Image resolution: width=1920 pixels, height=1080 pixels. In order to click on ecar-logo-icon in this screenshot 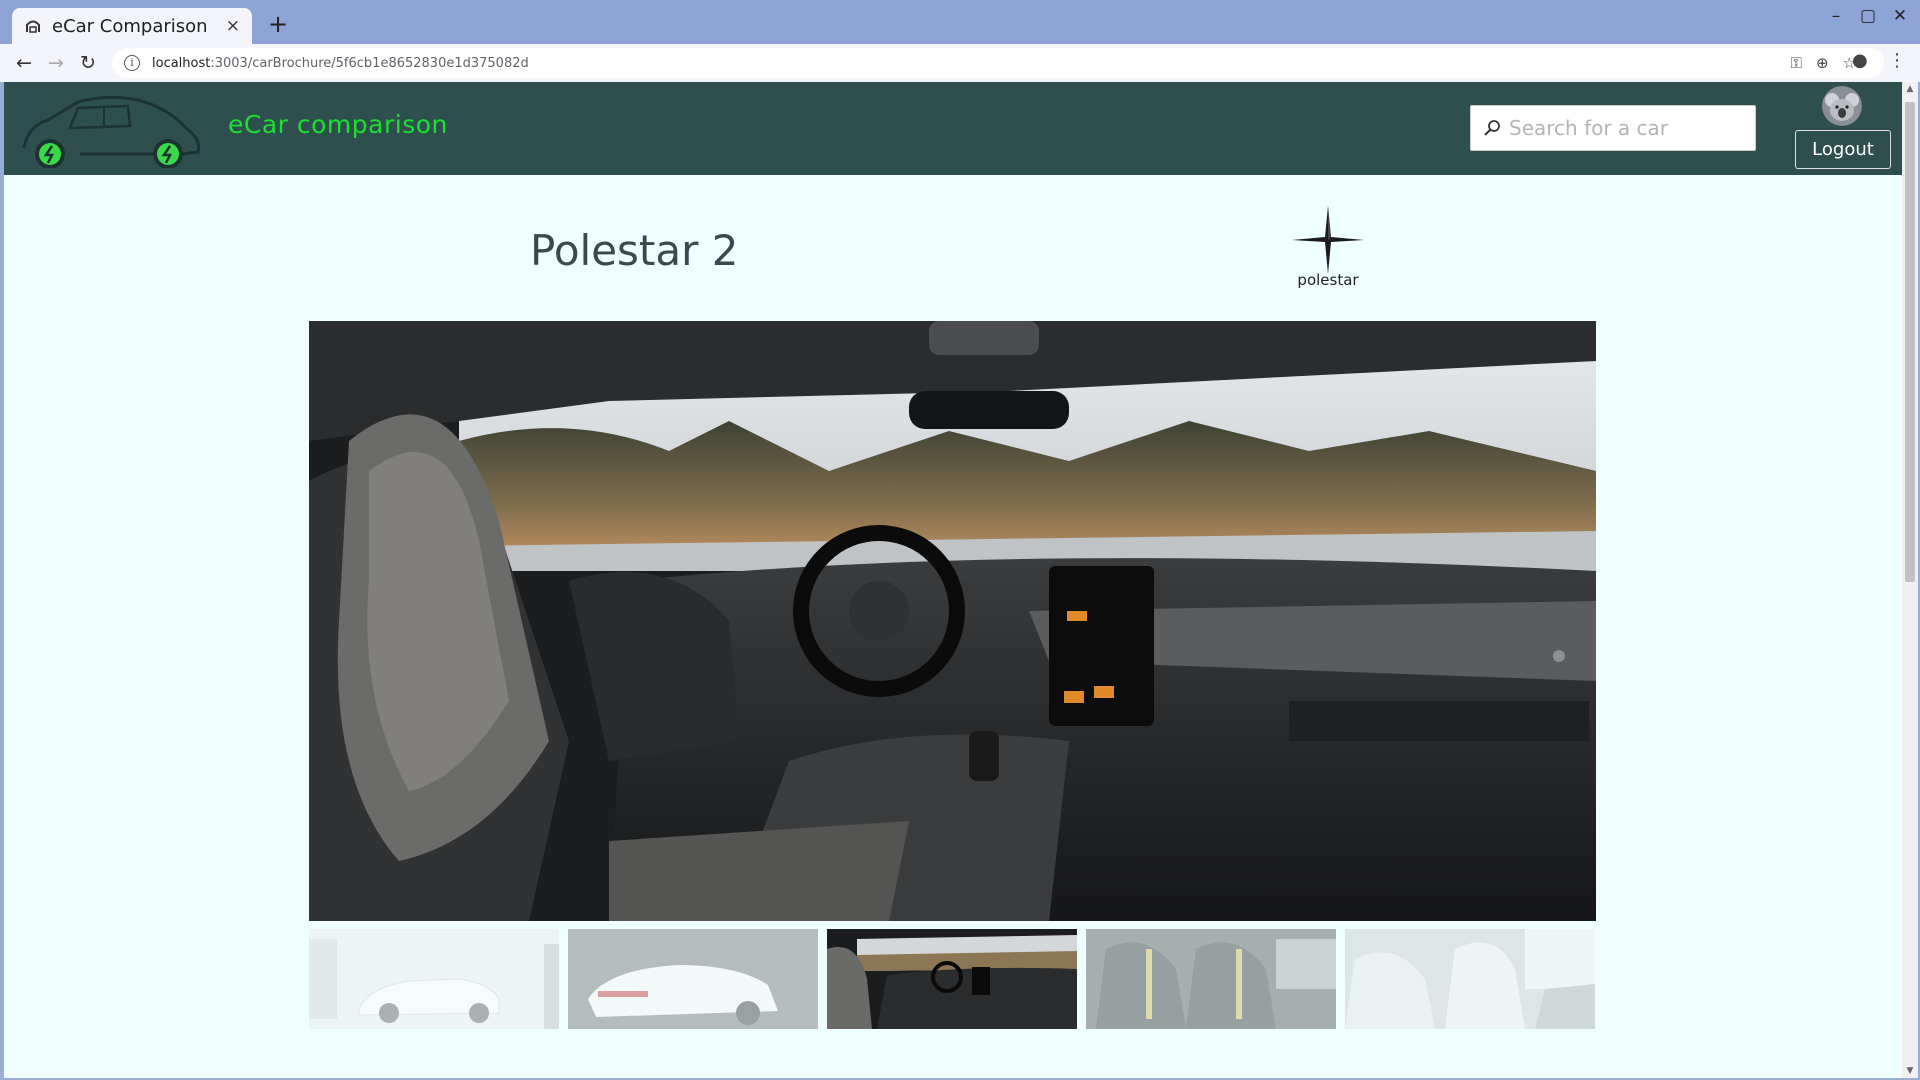, I will do `click(111, 129)`.